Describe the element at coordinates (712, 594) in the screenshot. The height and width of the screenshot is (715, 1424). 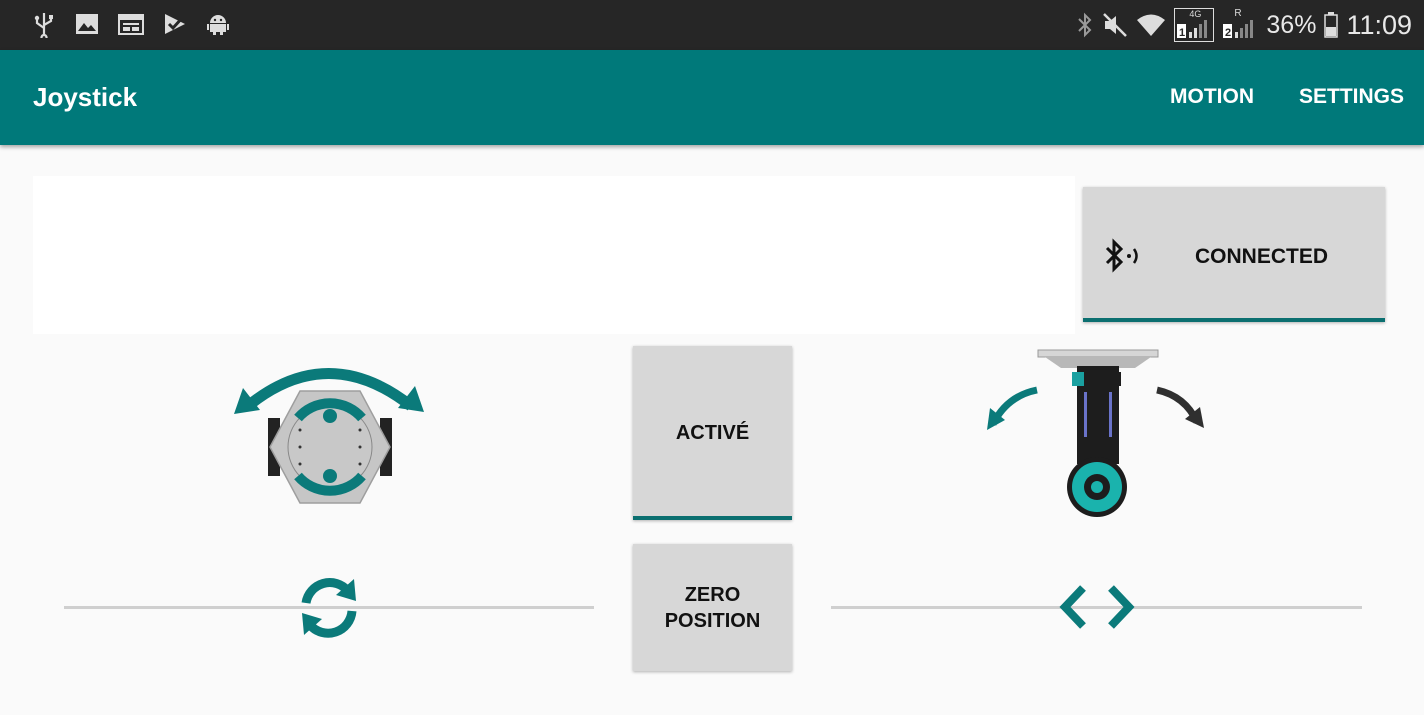
I see `zero-label-line1: ZERO` at that location.